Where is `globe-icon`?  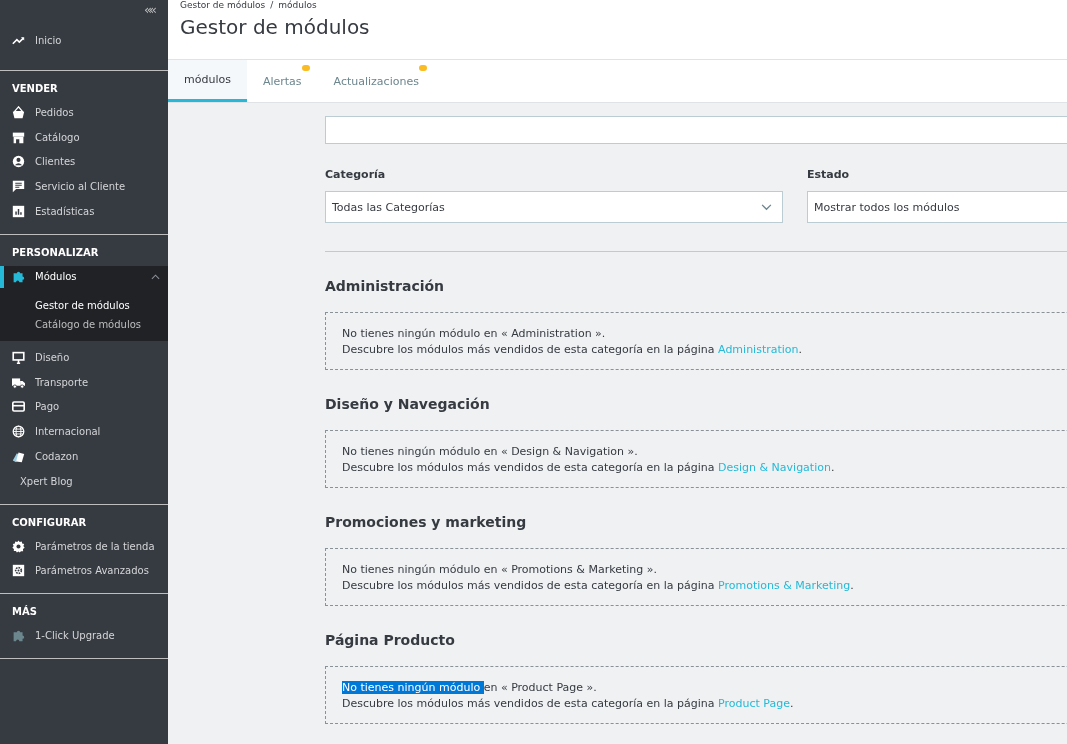
globe-icon is located at coordinates (18, 432).